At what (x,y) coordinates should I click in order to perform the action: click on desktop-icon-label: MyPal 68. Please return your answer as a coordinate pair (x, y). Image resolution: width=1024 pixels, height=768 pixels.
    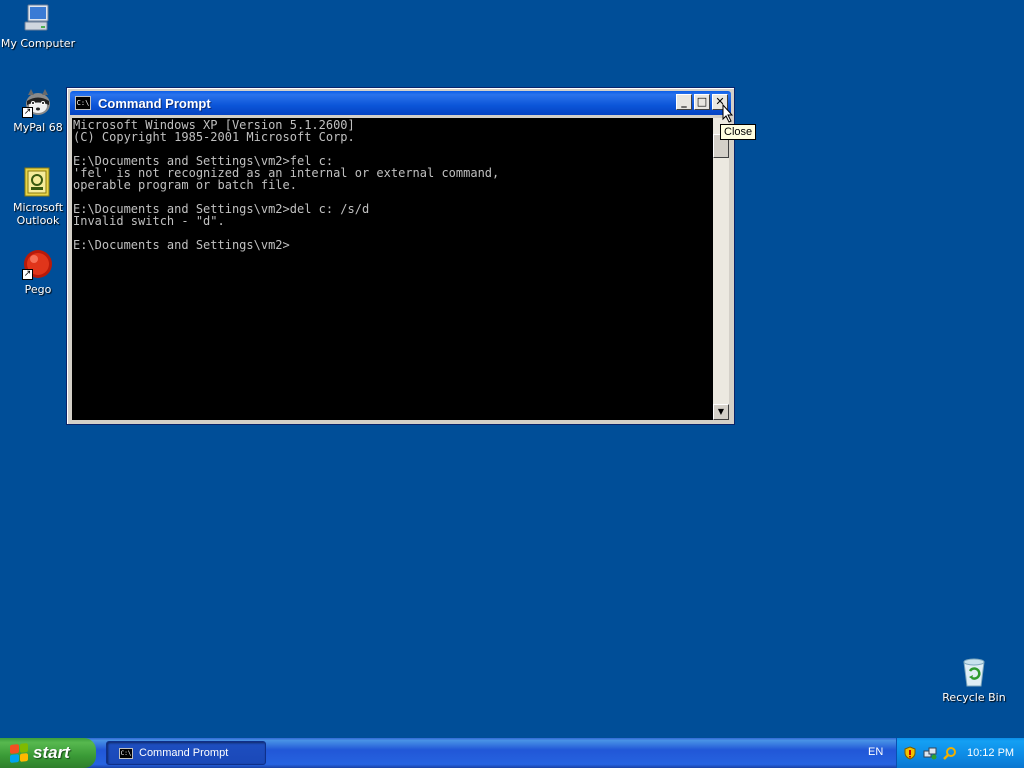
    Looking at the image, I should click on (38, 127).